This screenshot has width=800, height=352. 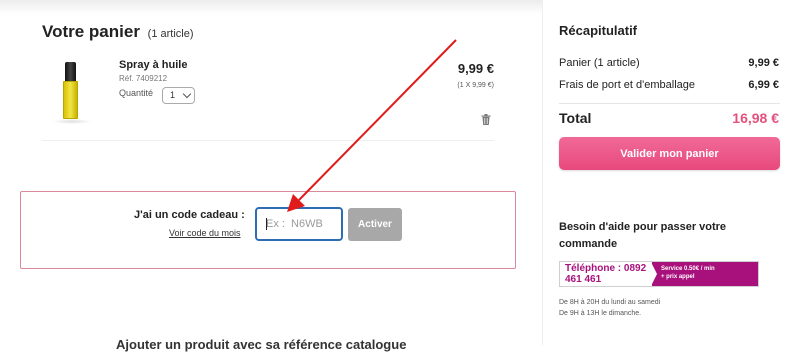 I want to click on product-image, so click(x=72, y=93).